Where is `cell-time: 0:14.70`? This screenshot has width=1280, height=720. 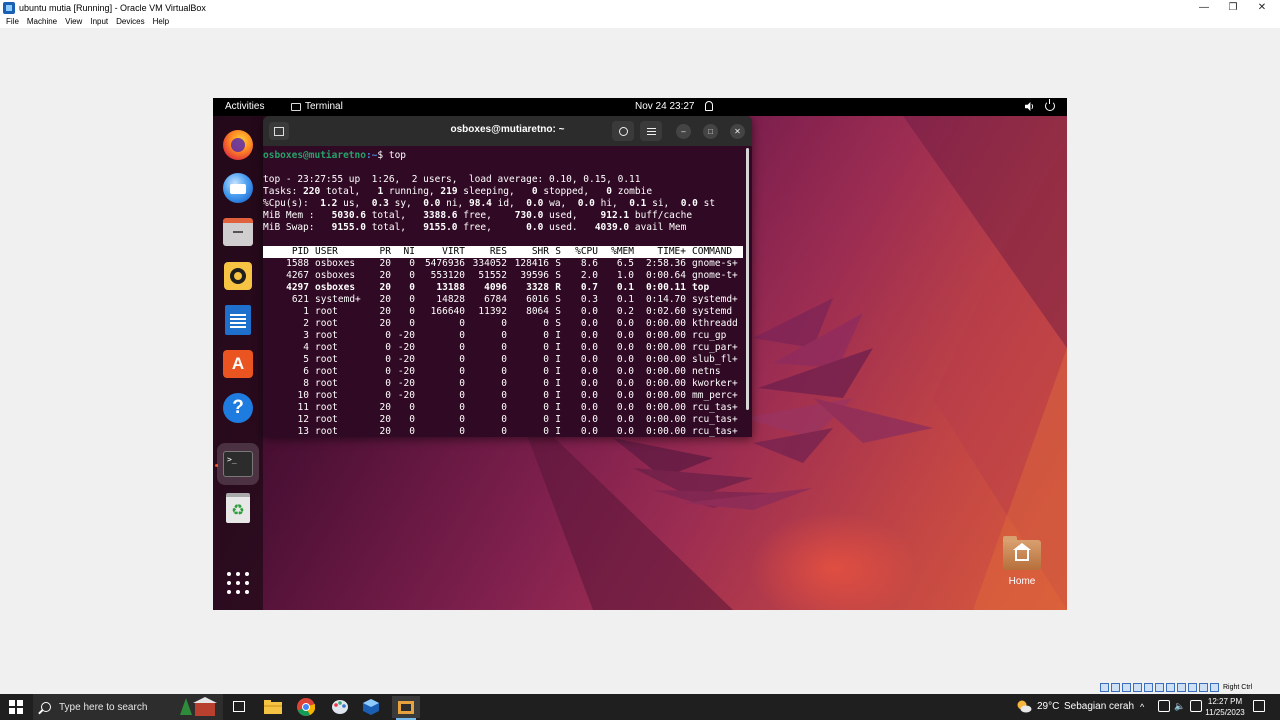 cell-time: 0:14.70 is located at coordinates (665, 299).